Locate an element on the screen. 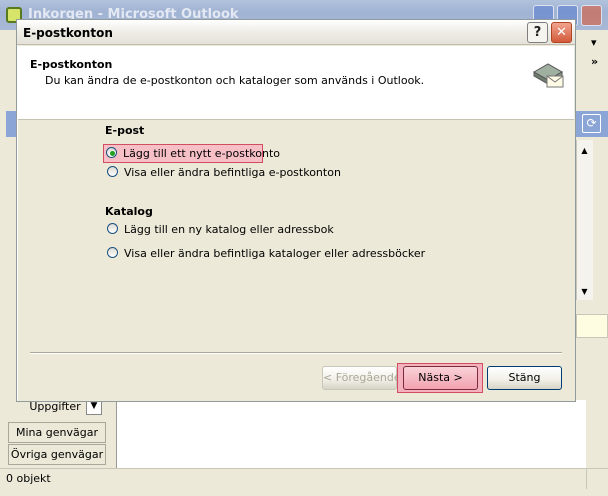 This screenshot has width=608, height=496. radio-label: Lägg till en ny katalog eller adressbok is located at coordinates (229, 229).